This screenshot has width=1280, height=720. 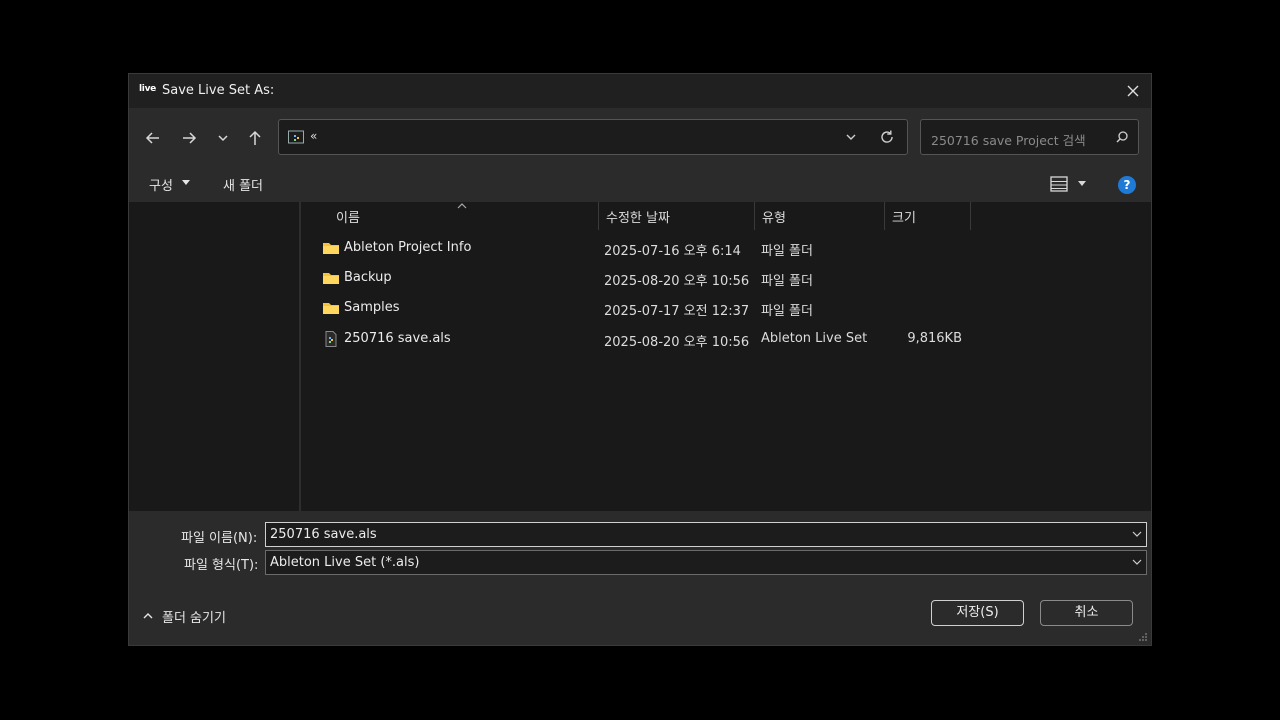 What do you see at coordinates (1127, 185) in the screenshot?
I see `help-button: ?` at bounding box center [1127, 185].